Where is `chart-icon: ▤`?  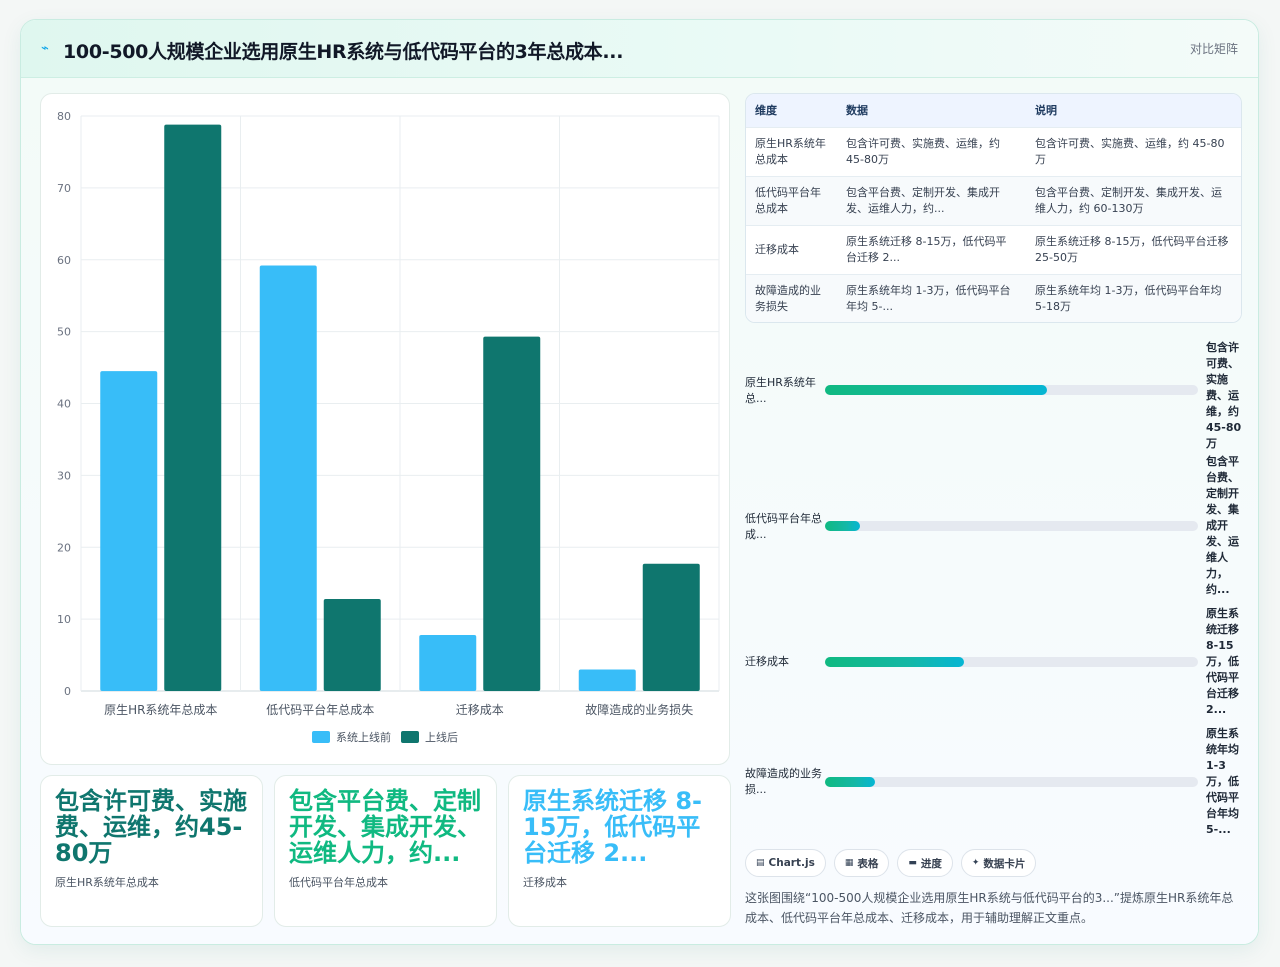 chart-icon: ▤ is located at coordinates (760, 863).